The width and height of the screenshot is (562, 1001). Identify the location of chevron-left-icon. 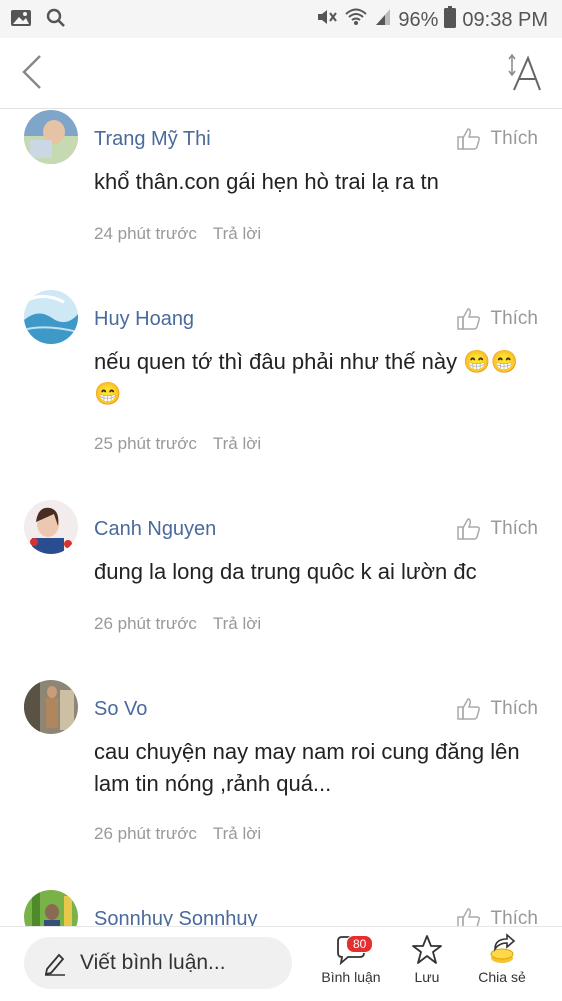
(31, 72).